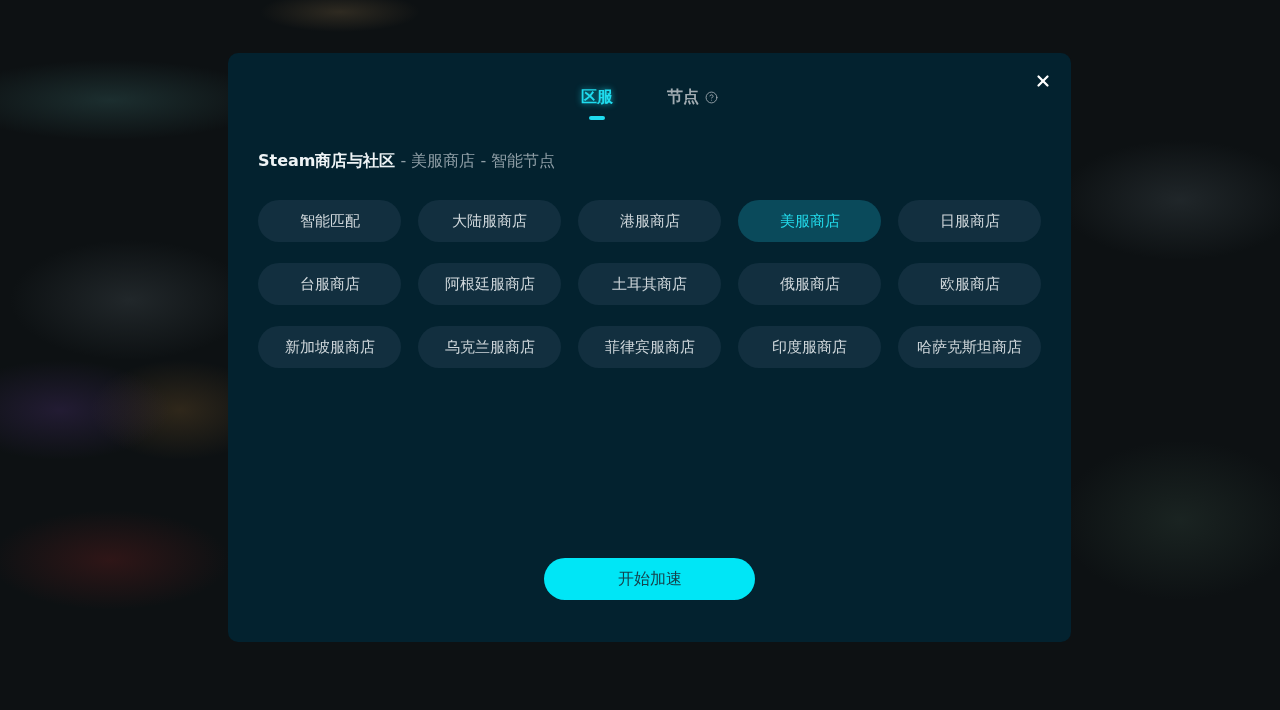  What do you see at coordinates (649, 347) in the screenshot?
I see `region-option: 菲律宾服商店` at bounding box center [649, 347].